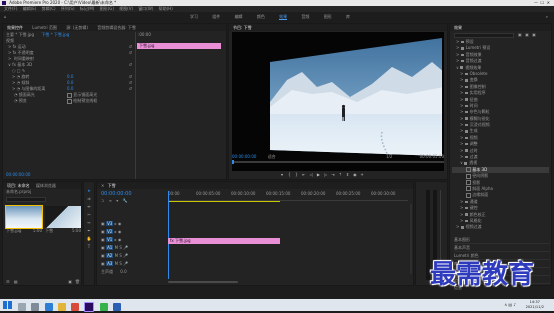 This screenshot has width=554, height=313. I want to click on panel-essential-graphics: 基本图形, so click(502, 240).